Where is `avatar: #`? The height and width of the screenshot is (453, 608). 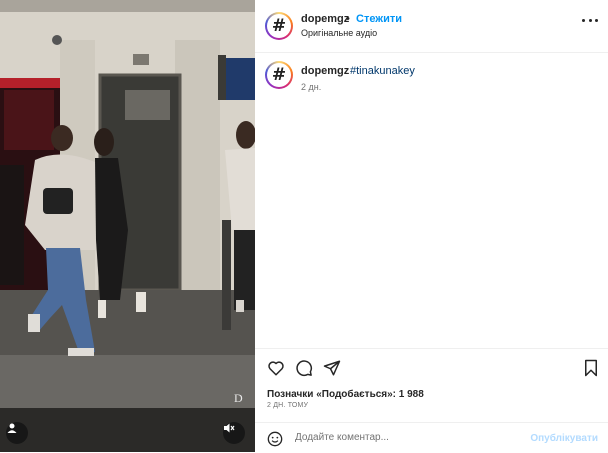
avatar: # is located at coordinates (279, 26).